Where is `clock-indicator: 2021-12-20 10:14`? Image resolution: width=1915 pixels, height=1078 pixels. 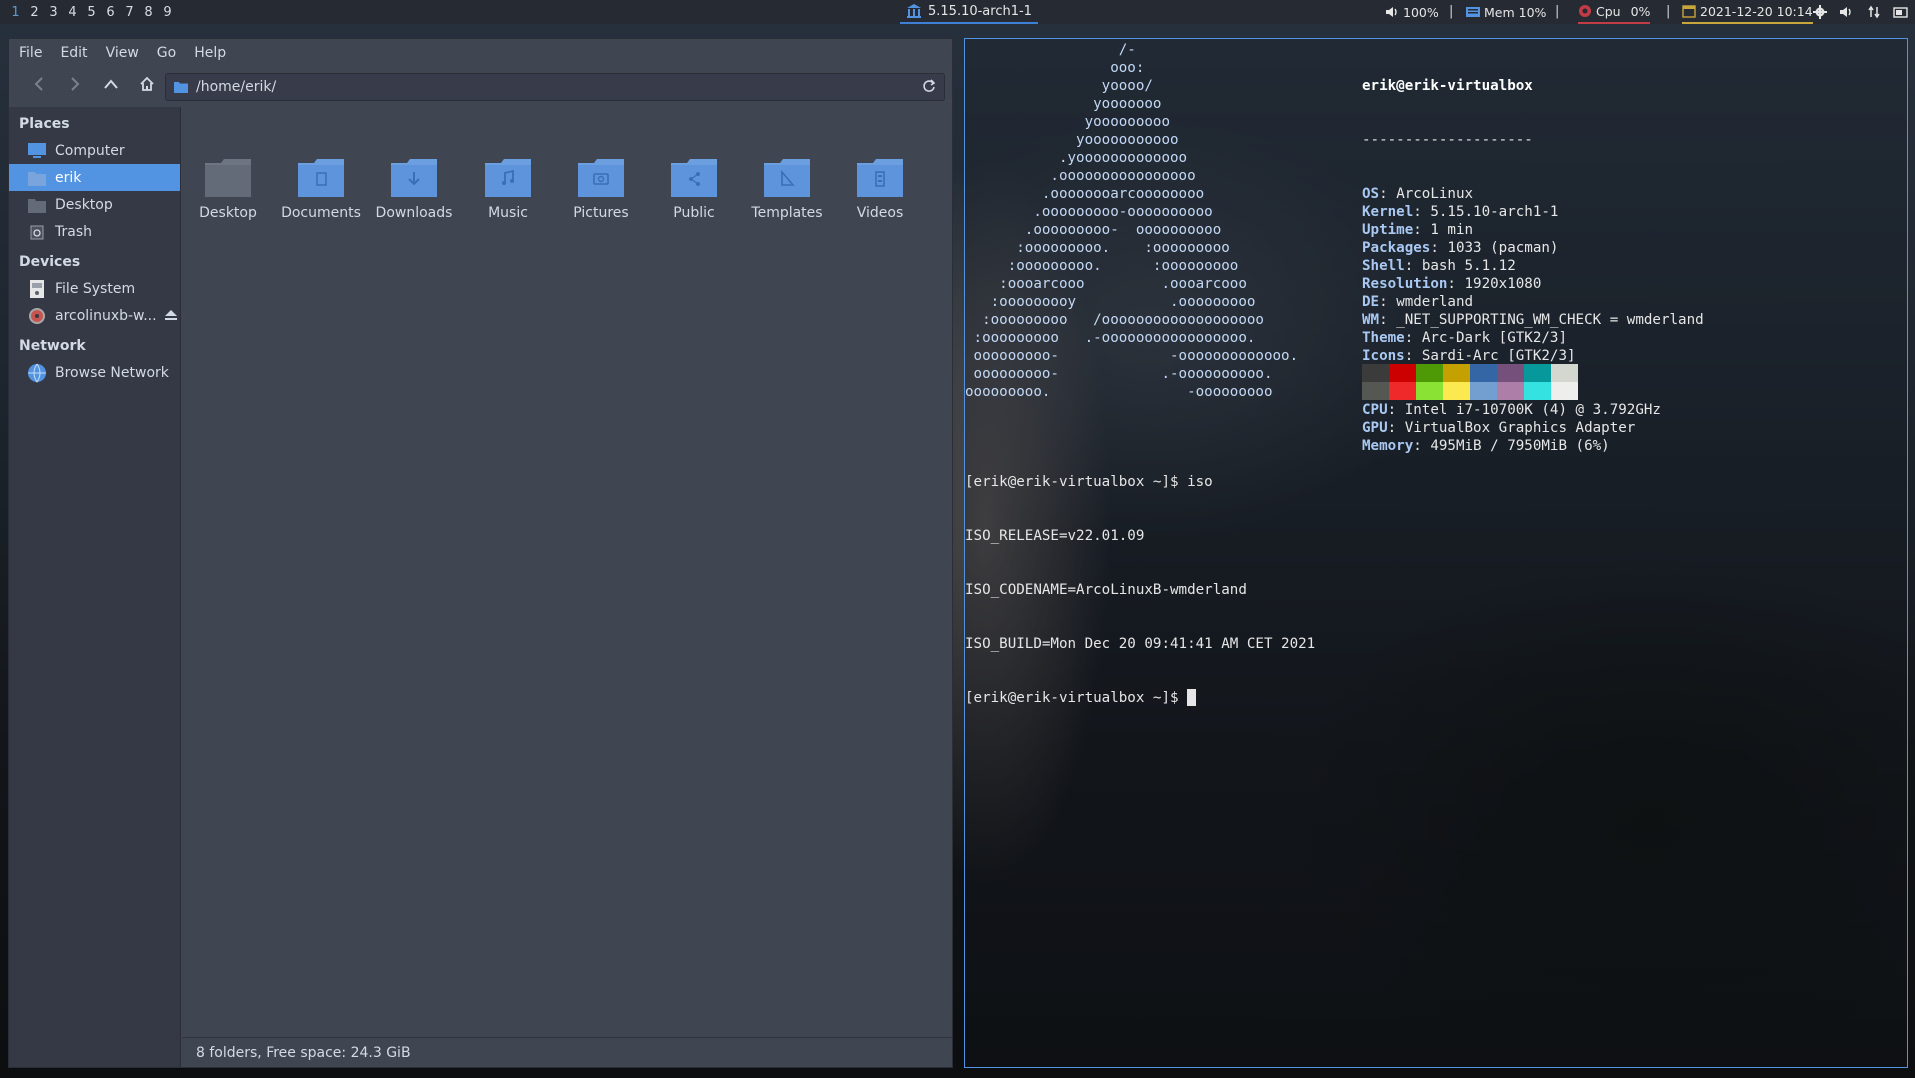
clock-indicator: 2021-12-20 10:14 is located at coordinates (1747, 12).